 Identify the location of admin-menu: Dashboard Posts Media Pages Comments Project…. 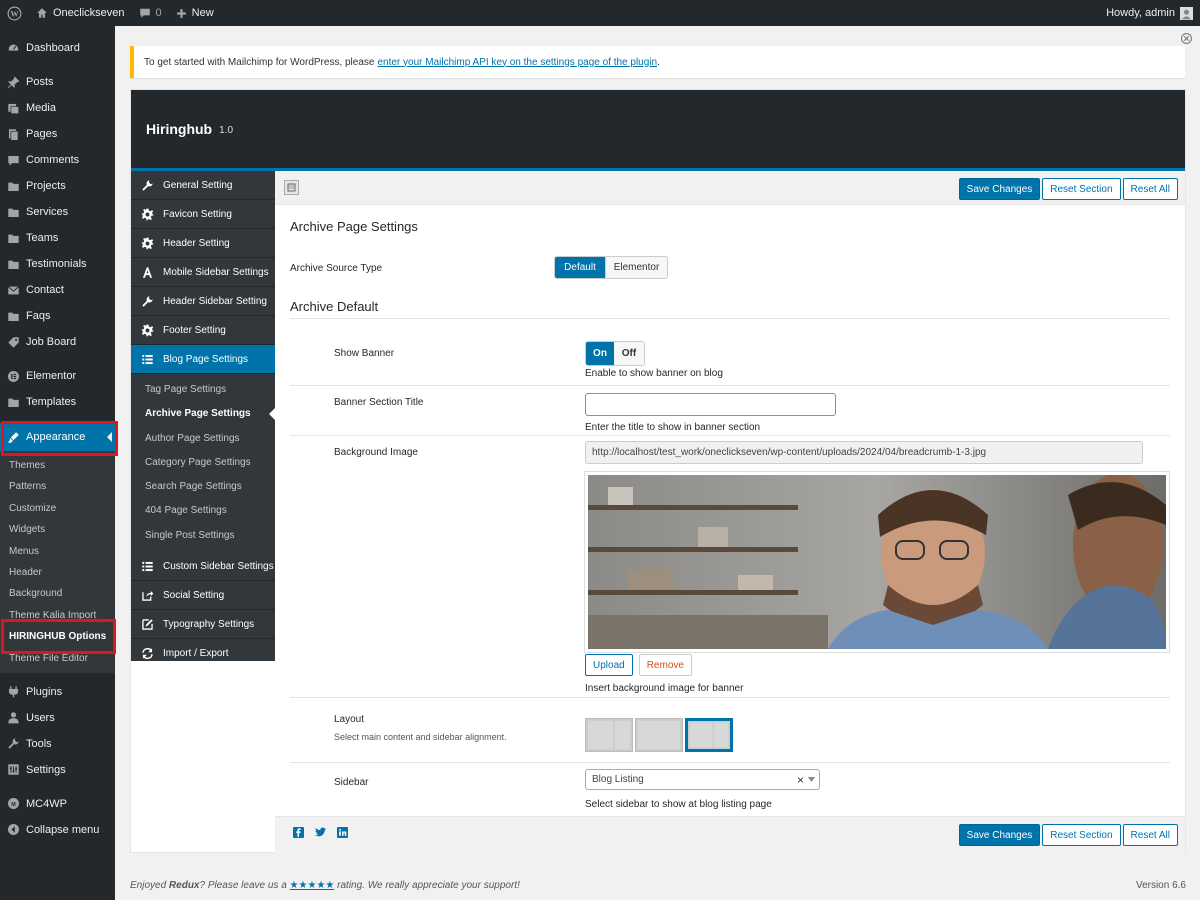
(57, 463).